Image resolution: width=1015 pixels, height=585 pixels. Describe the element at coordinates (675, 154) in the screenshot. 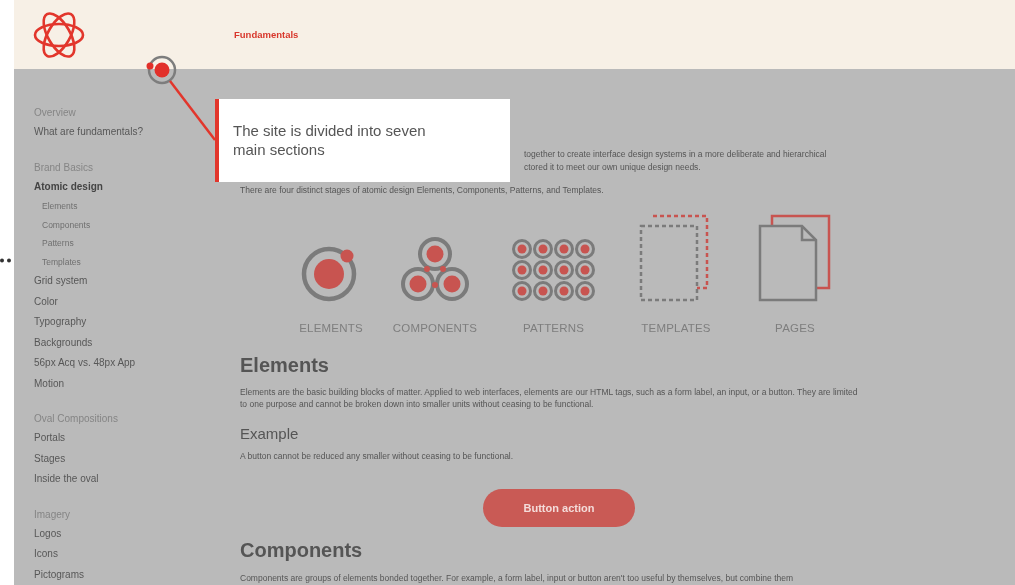

I see `intro-text-line: together to create interface design systems in a more deliberate and hierarchical` at that location.